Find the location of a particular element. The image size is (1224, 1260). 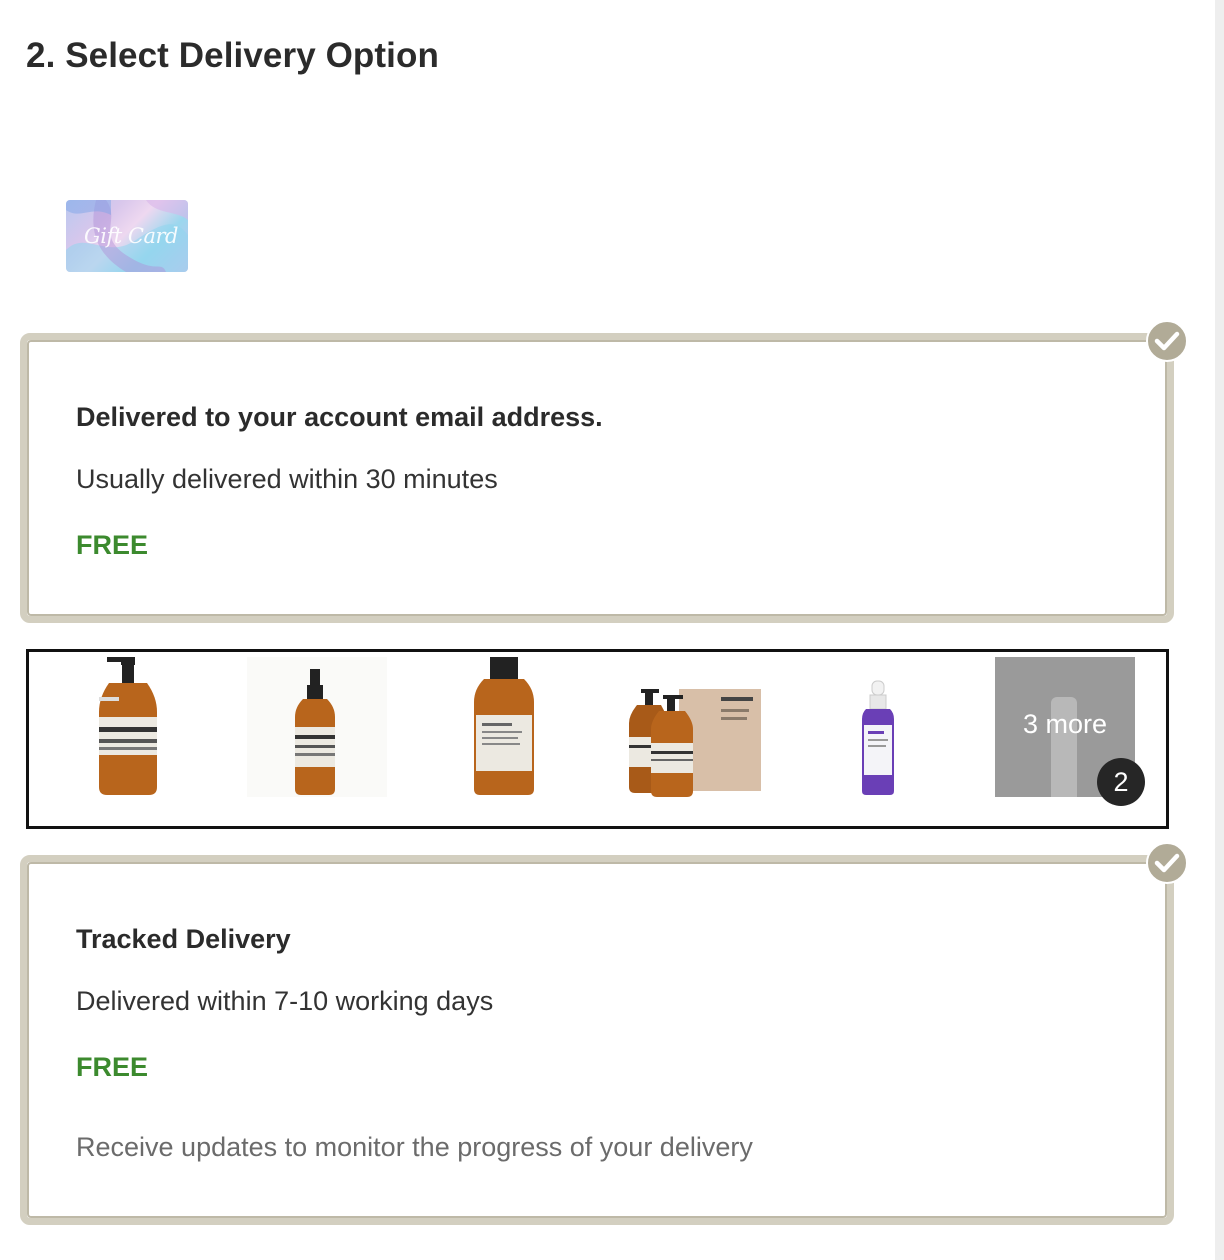

delivery-option-description: Delivered within 7-10 working days is located at coordinates (285, 1001).